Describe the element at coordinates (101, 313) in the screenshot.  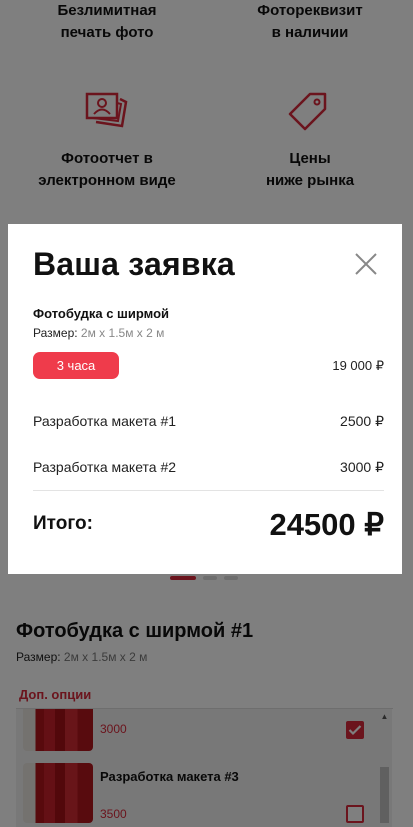
I see `order-product-name: Фотобудка с ширмой` at that location.